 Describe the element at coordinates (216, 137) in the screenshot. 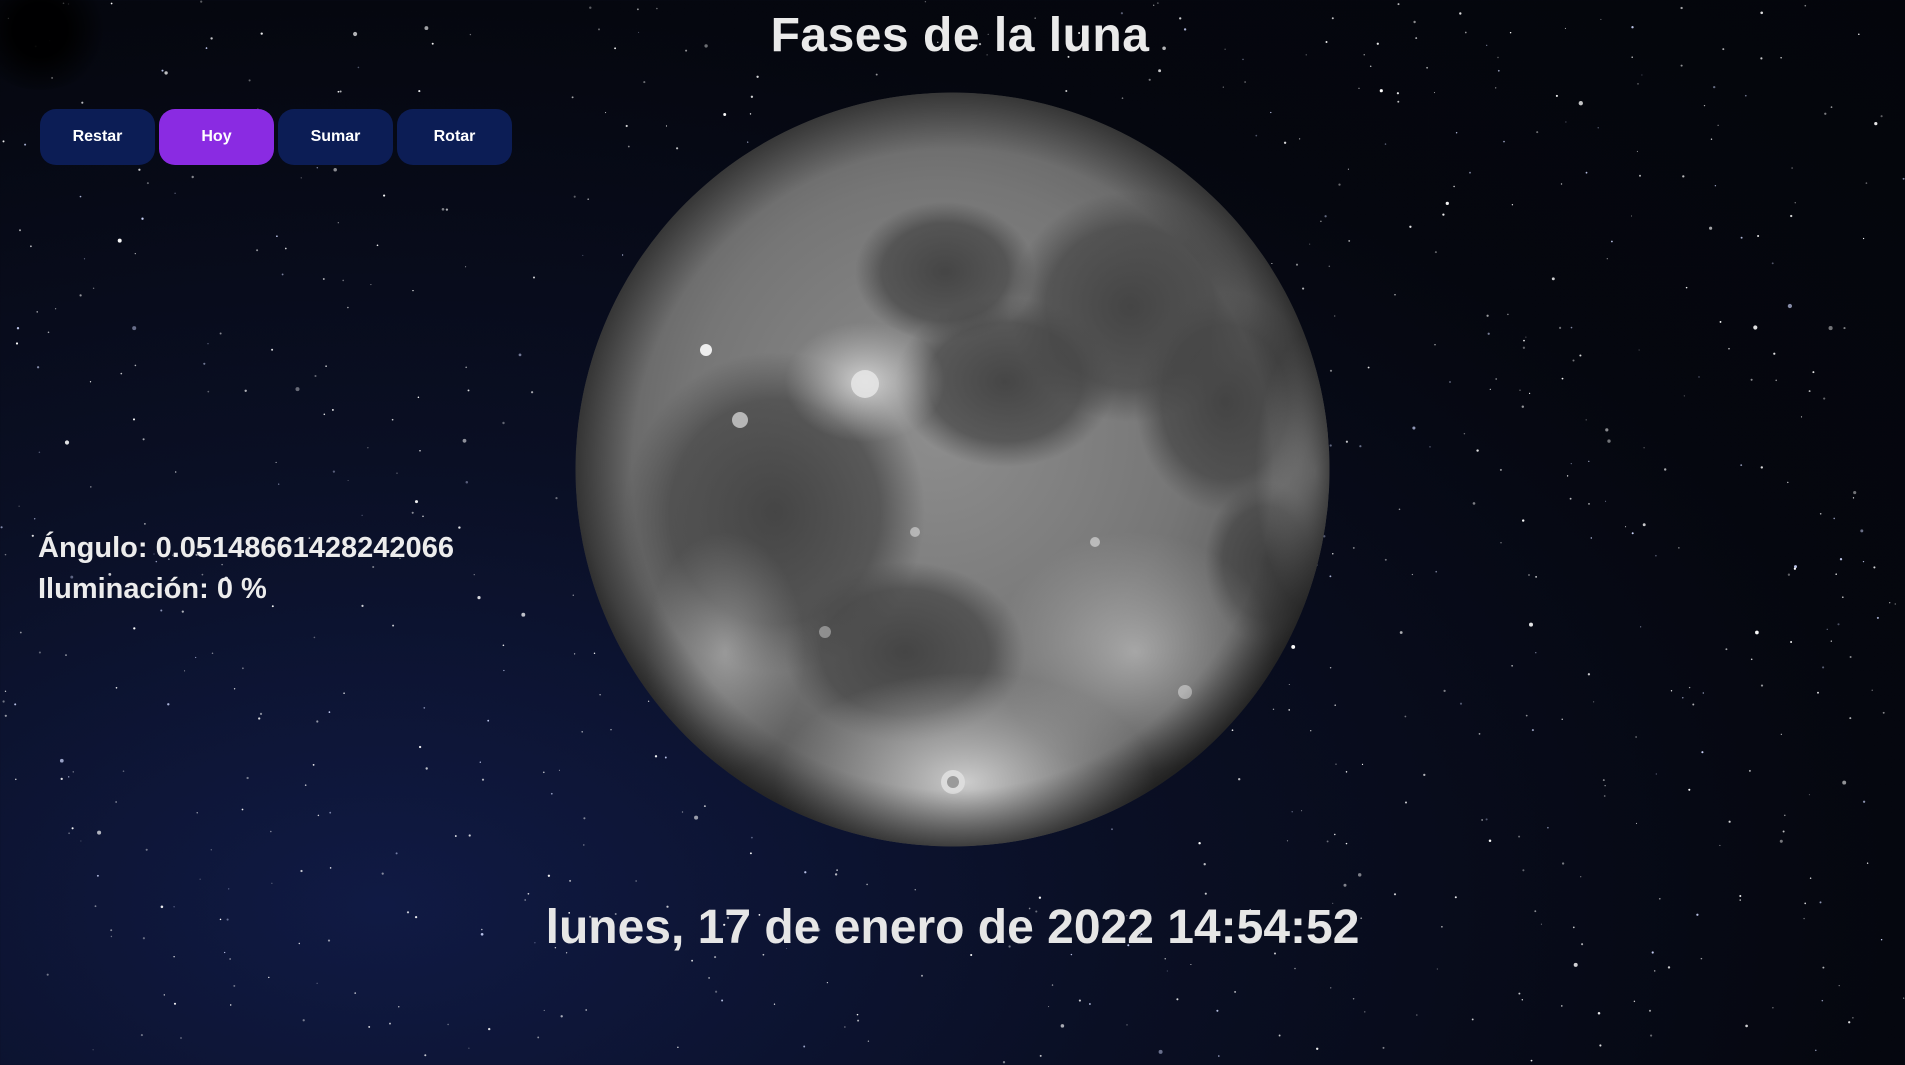

I see `hoy-button: Hoy` at that location.